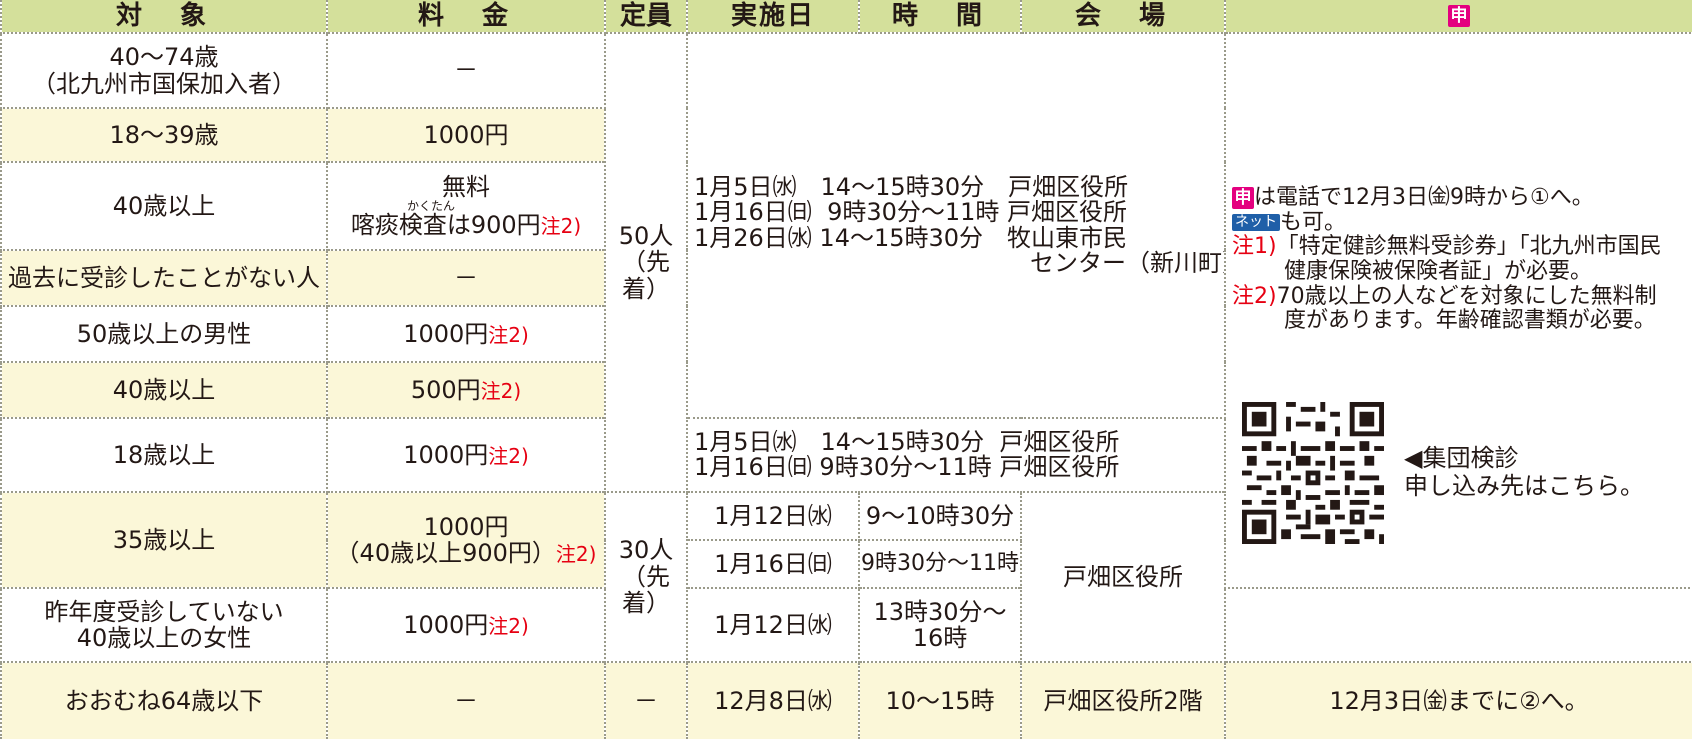 The height and width of the screenshot is (751, 1692). What do you see at coordinates (1524, 486) in the screenshot?
I see `qr-caption-line2: 申し込み先はこちら。` at bounding box center [1524, 486].